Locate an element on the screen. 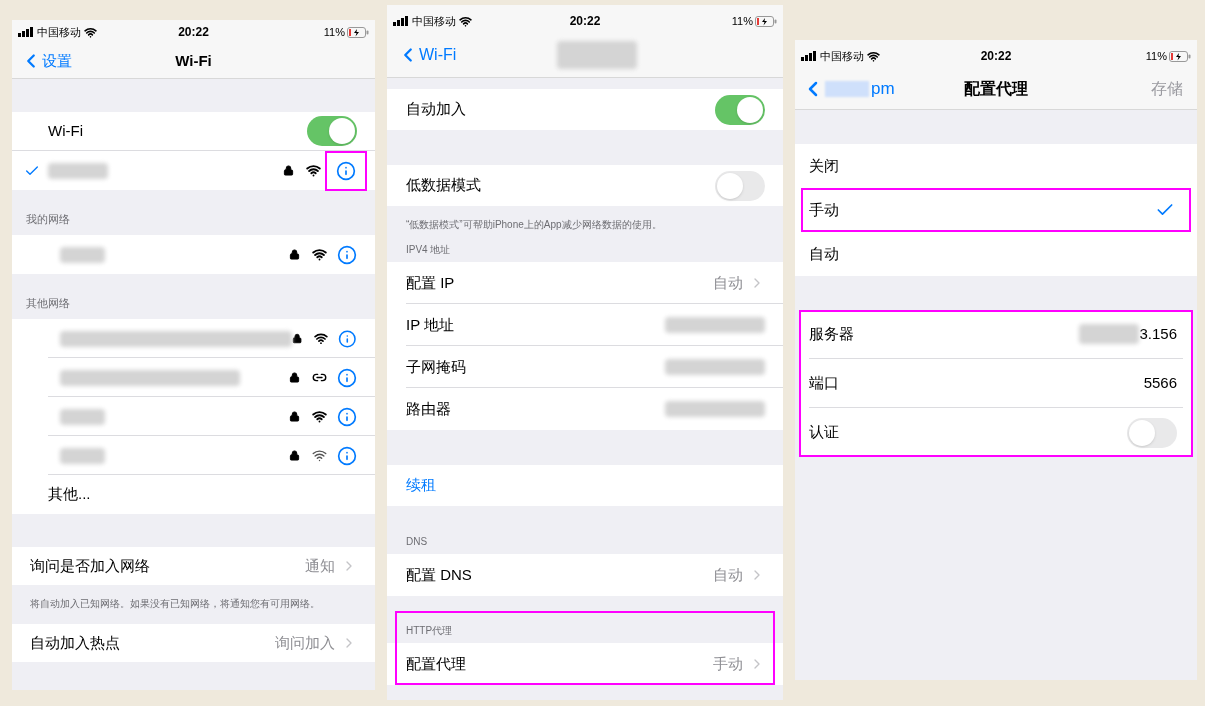 This screenshot has height=706, width=1205. row-label: IP 地址 is located at coordinates (430, 324).